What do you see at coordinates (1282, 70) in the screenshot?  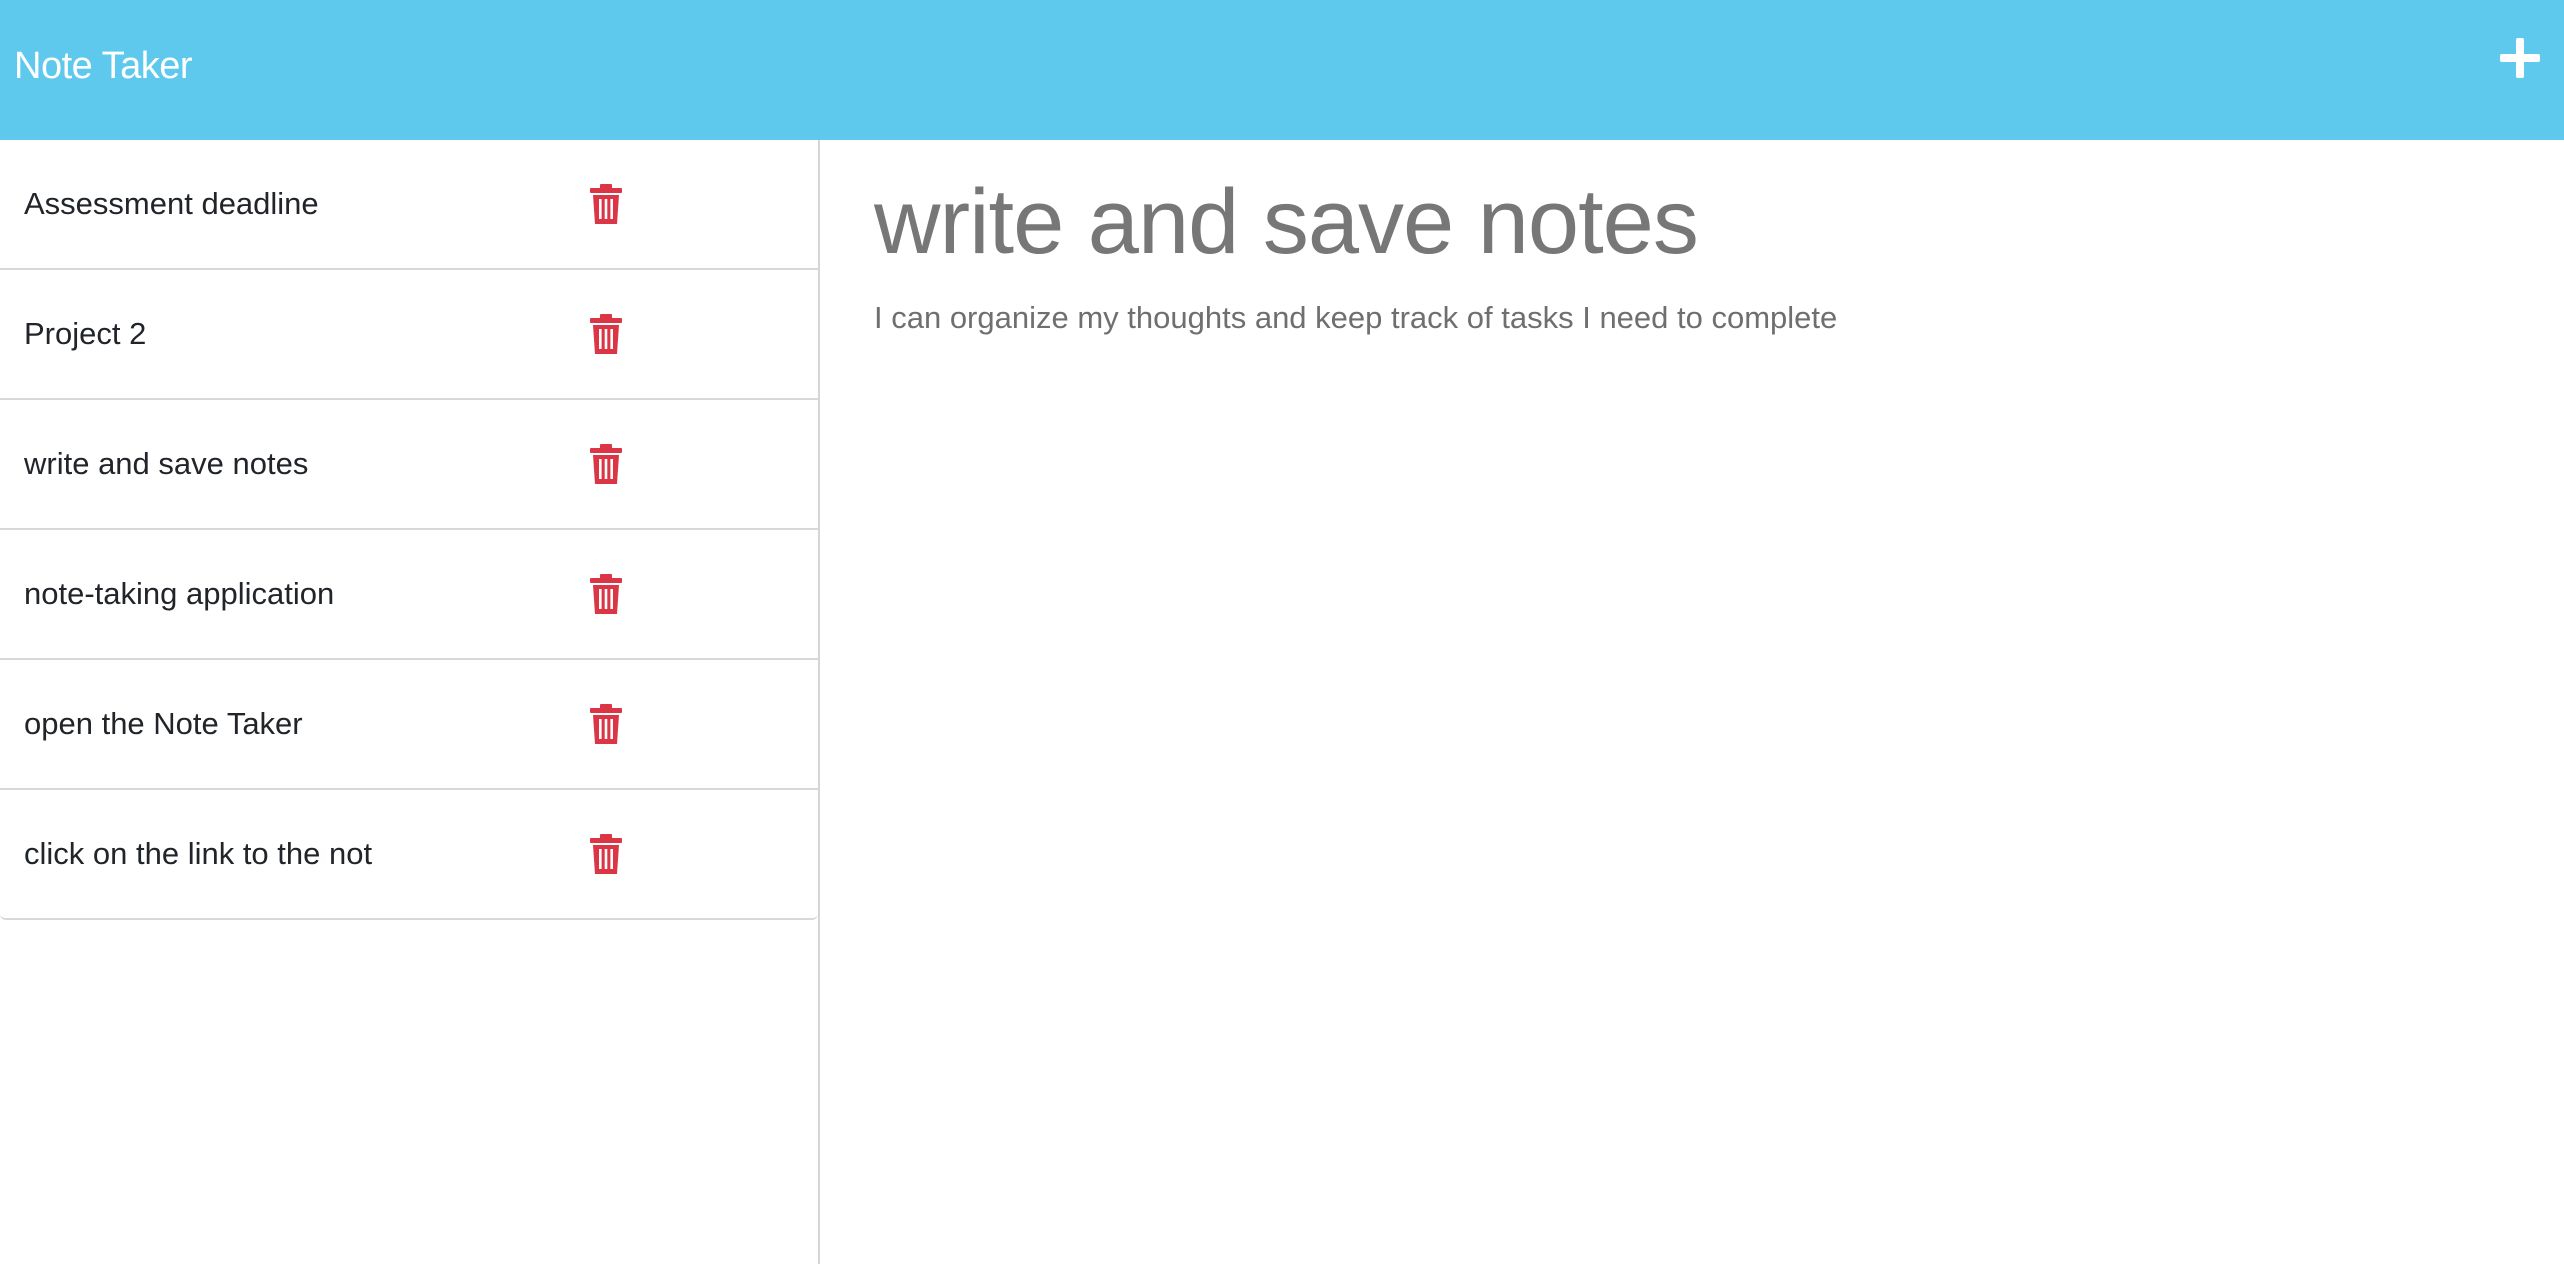 I see `navbar: Note Taker` at bounding box center [1282, 70].